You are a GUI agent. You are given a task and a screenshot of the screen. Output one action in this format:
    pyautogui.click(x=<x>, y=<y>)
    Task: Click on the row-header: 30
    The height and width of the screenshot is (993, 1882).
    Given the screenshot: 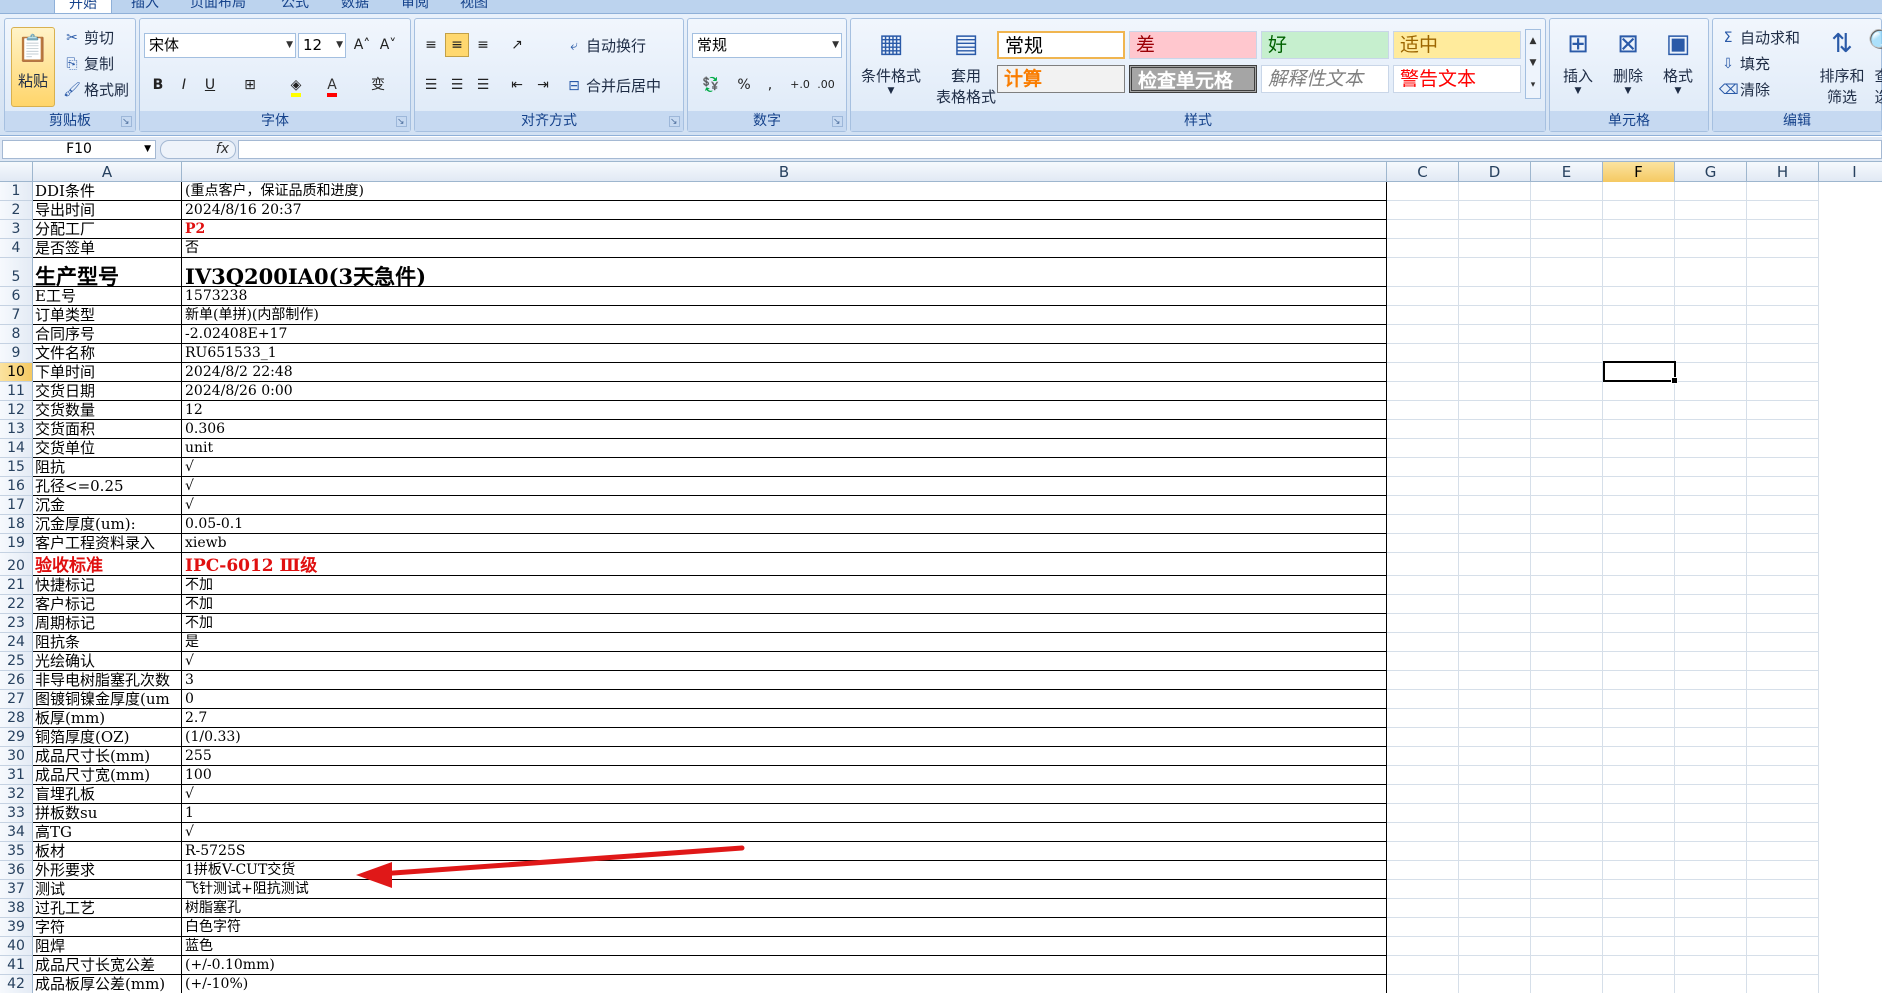 What is the action you would take?
    pyautogui.click(x=16, y=756)
    